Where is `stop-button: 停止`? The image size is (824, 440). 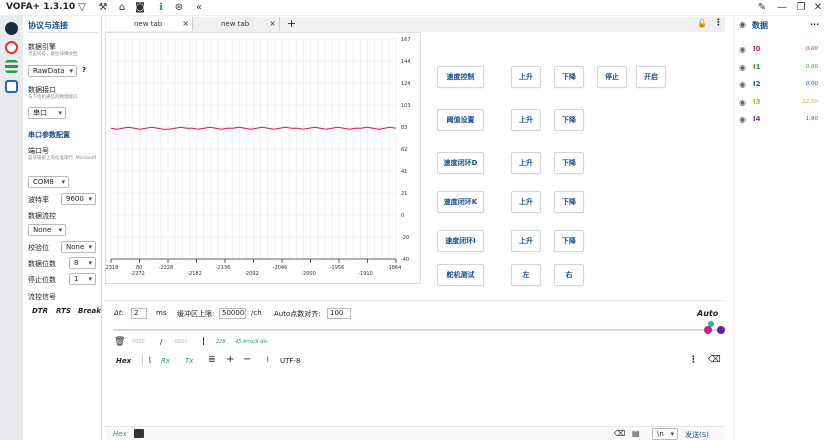 stop-button: 停止 is located at coordinates (612, 77).